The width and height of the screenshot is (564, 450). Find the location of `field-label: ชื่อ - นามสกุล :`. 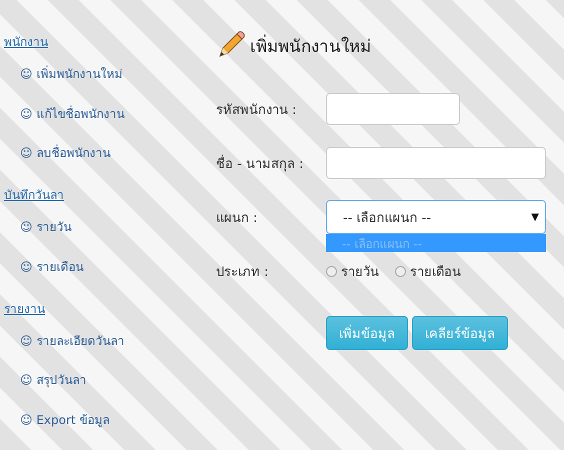

field-label: ชื่อ - นามสกุล : is located at coordinates (260, 164).